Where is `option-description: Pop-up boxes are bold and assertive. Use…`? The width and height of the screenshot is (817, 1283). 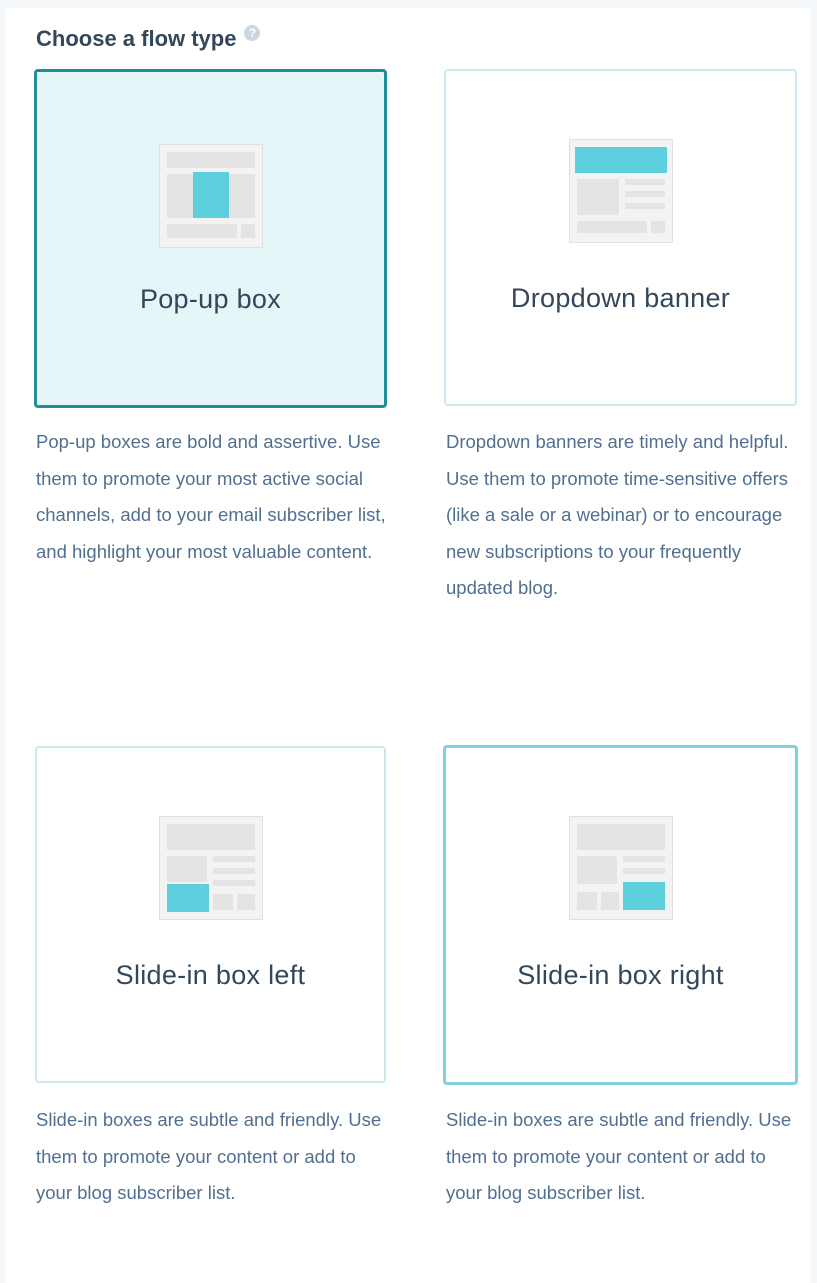
option-description: Pop-up boxes are bold and assertive. Use… is located at coordinates (211, 496).